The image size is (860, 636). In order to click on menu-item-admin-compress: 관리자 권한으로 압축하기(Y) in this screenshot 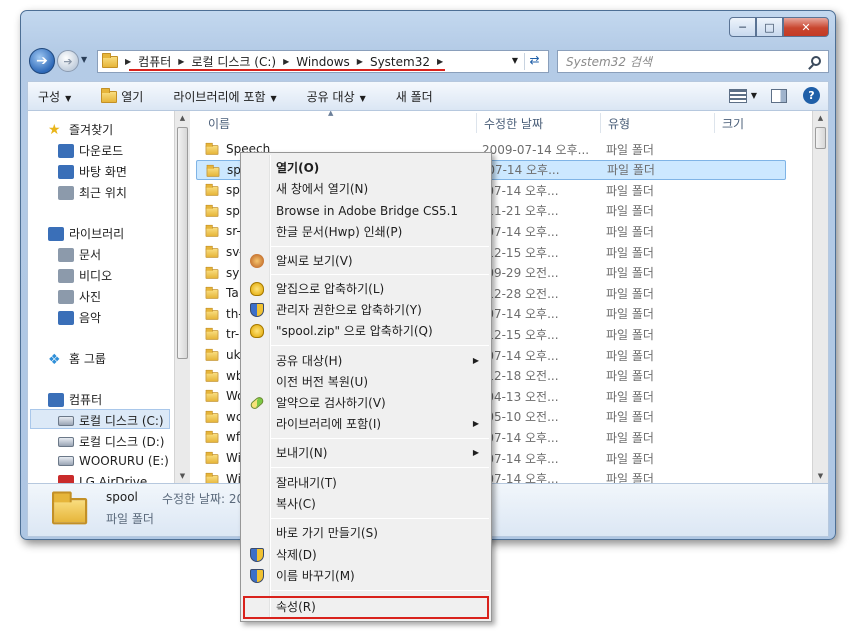, I will do `click(366, 309)`.